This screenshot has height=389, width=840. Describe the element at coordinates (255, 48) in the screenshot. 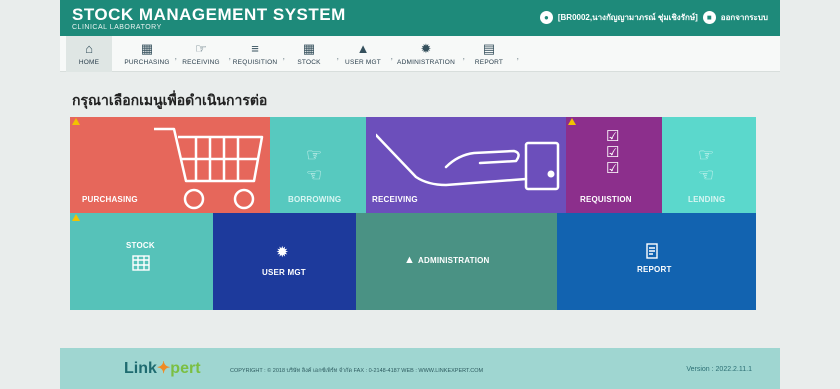

I see `checklist-icon: ≡` at that location.